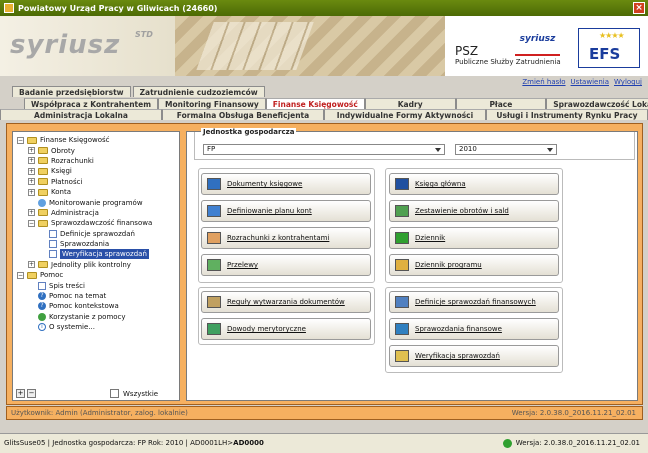 The height and width of the screenshot is (453, 648). I want to click on tree-item-label: Rozrachunki, so click(72, 160).